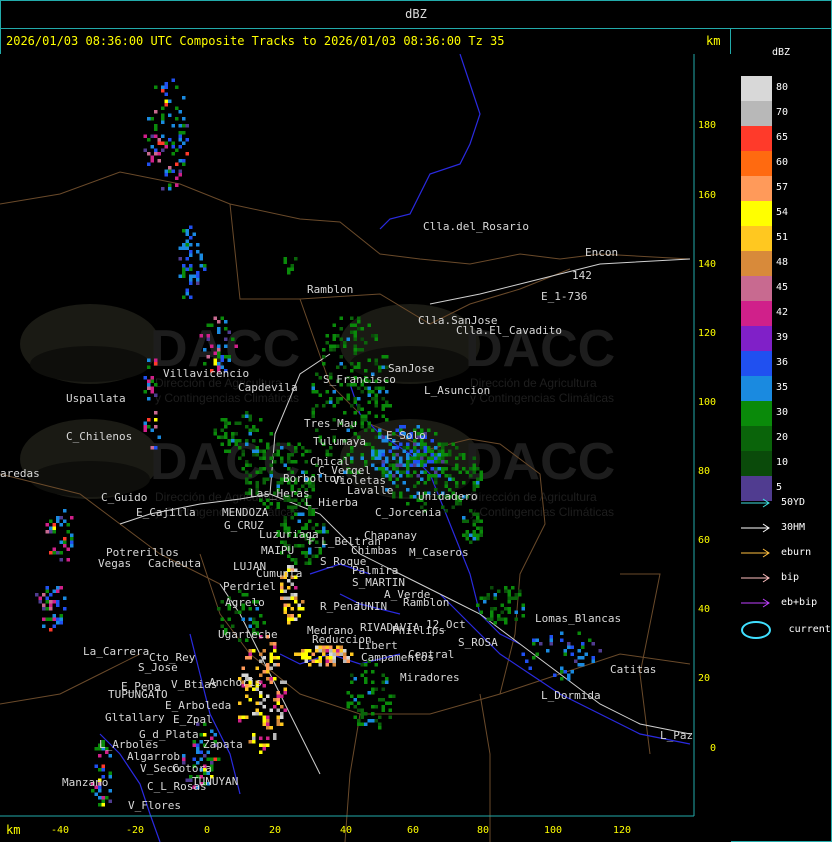 The height and width of the screenshot is (842, 832). What do you see at coordinates (249, 586) in the screenshot?
I see `place-label: Perdriel` at bounding box center [249, 586].